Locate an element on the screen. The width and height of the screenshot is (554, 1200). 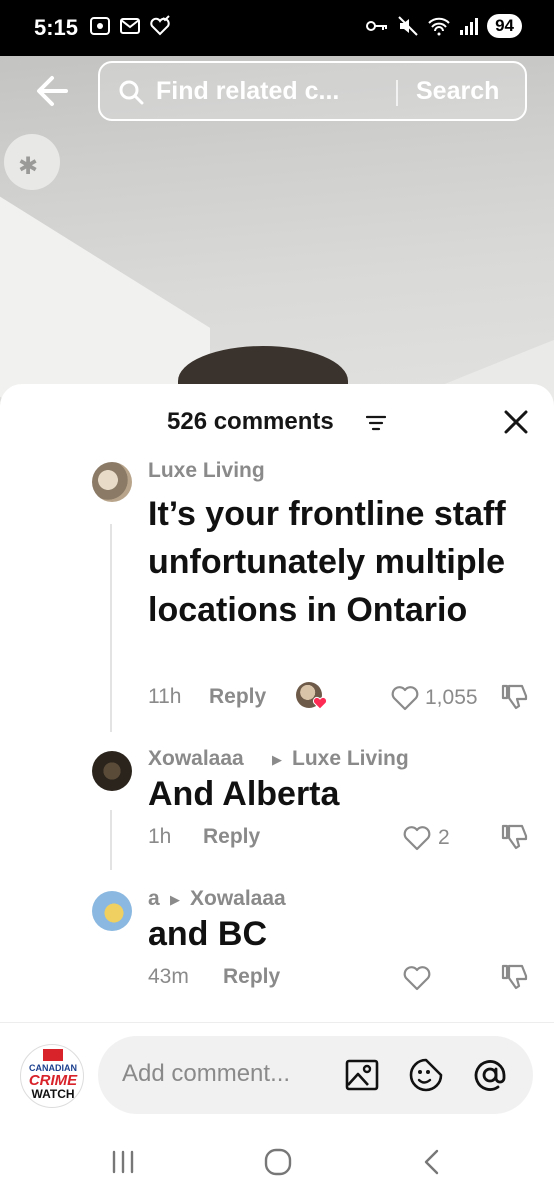
mention-icon is located at coordinates (490, 1075).